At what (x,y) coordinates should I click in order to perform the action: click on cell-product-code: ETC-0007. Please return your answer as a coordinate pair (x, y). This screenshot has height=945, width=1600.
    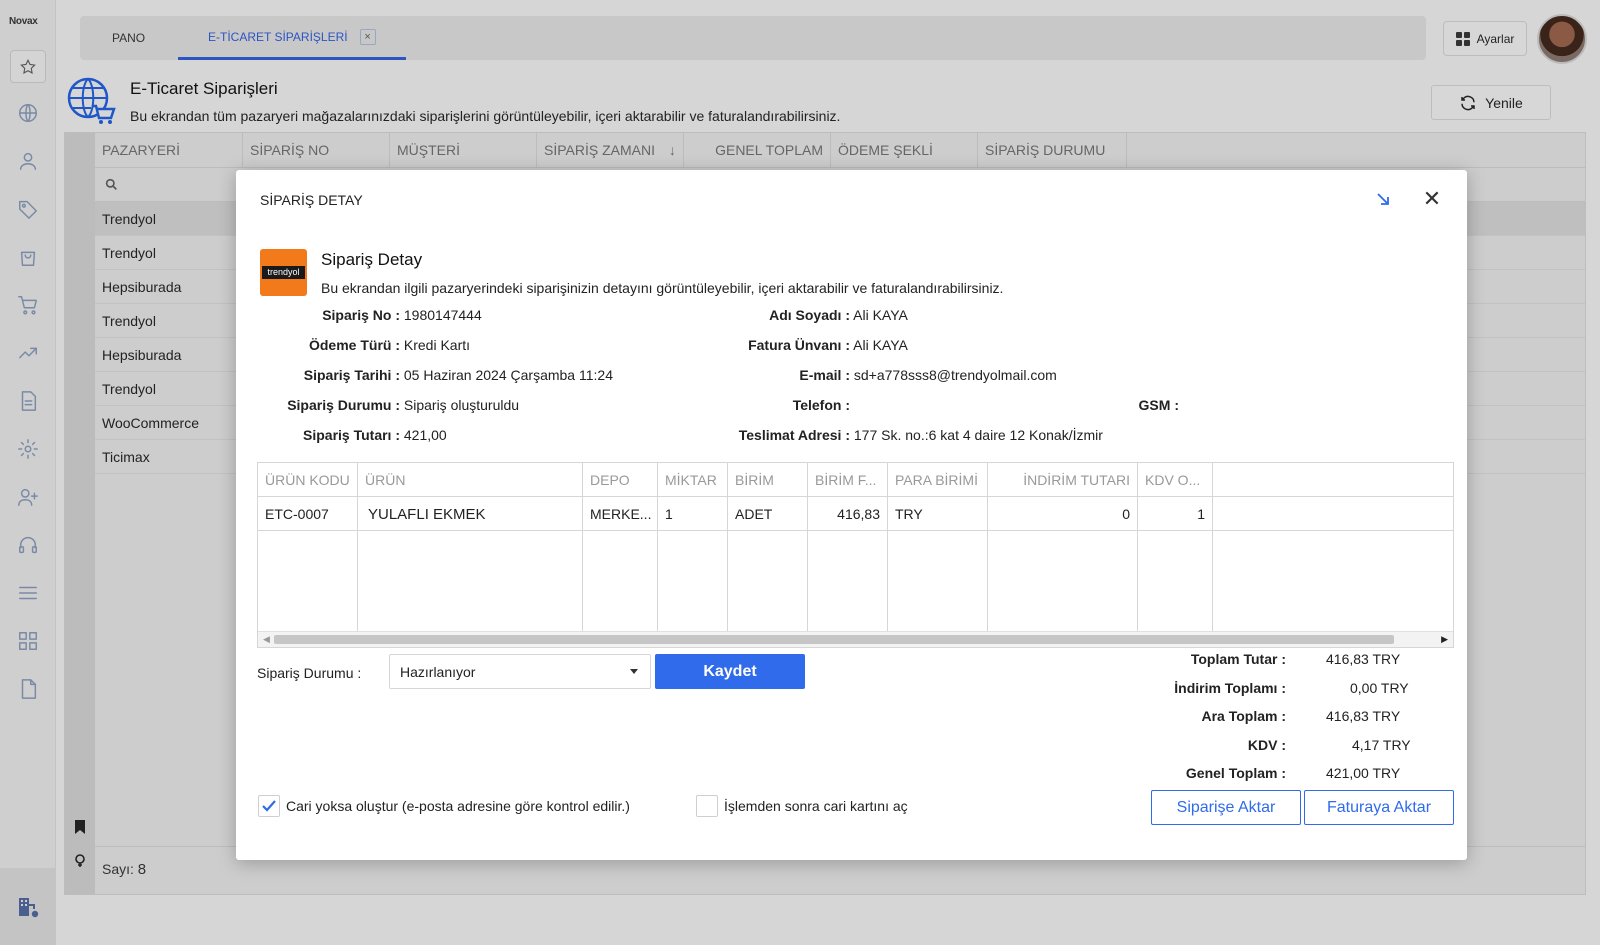
    Looking at the image, I should click on (308, 513).